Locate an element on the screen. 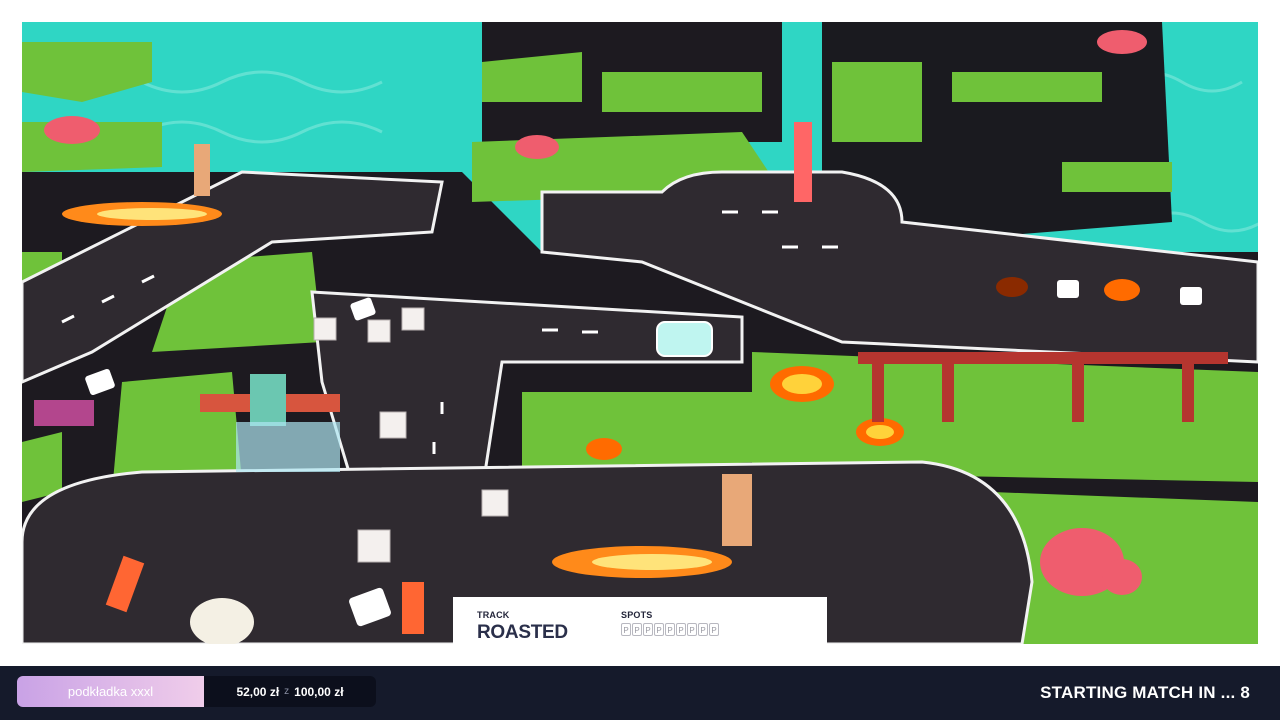 This screenshot has width=1280, height=720. track-info-panel: TRACK ROASTED SPOTS P P P P P P P P P is located at coordinates (640, 621).